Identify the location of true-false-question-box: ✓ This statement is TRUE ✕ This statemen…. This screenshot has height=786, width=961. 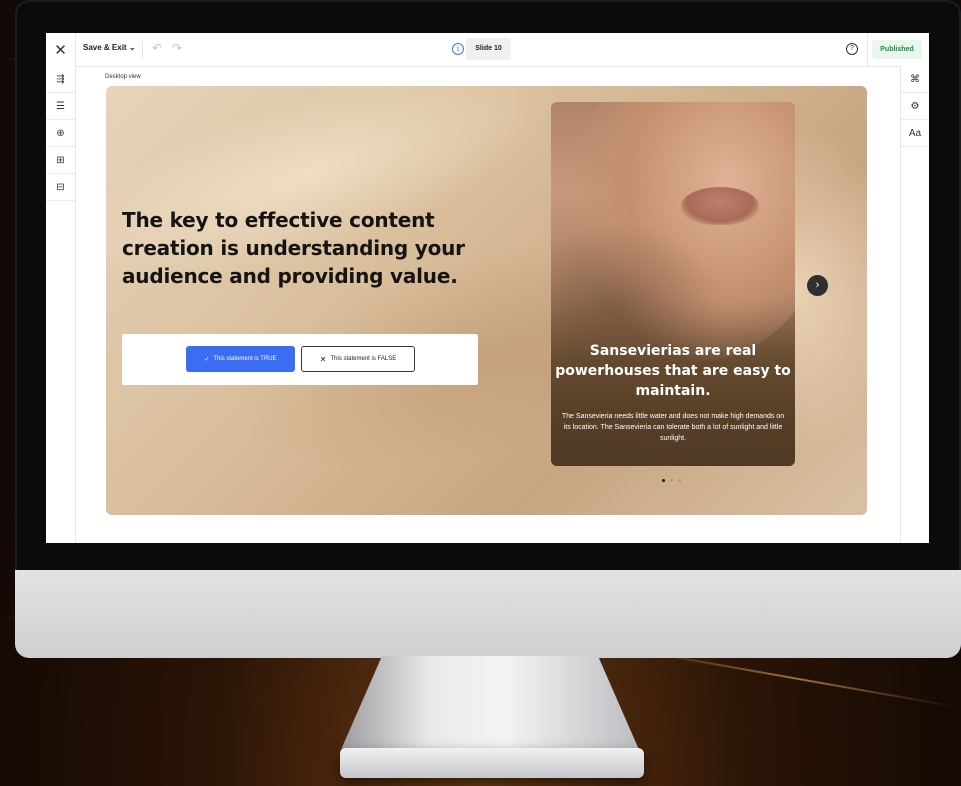
(300, 359).